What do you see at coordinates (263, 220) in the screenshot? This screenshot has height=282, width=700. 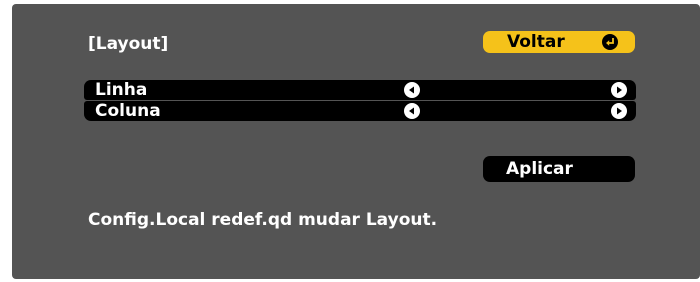 I see `hint-text: Config.Local redef.qd mudar Layout.` at bounding box center [263, 220].